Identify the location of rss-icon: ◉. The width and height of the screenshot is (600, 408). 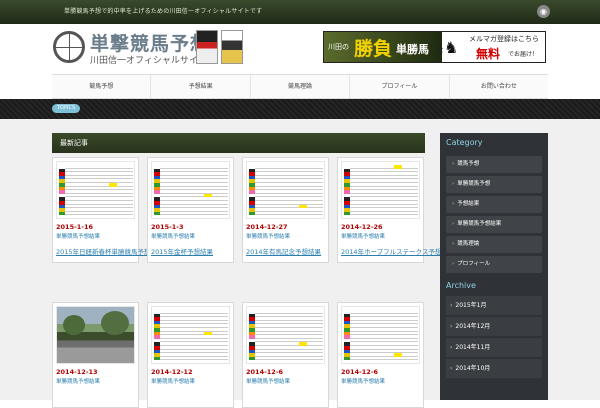
(543, 11).